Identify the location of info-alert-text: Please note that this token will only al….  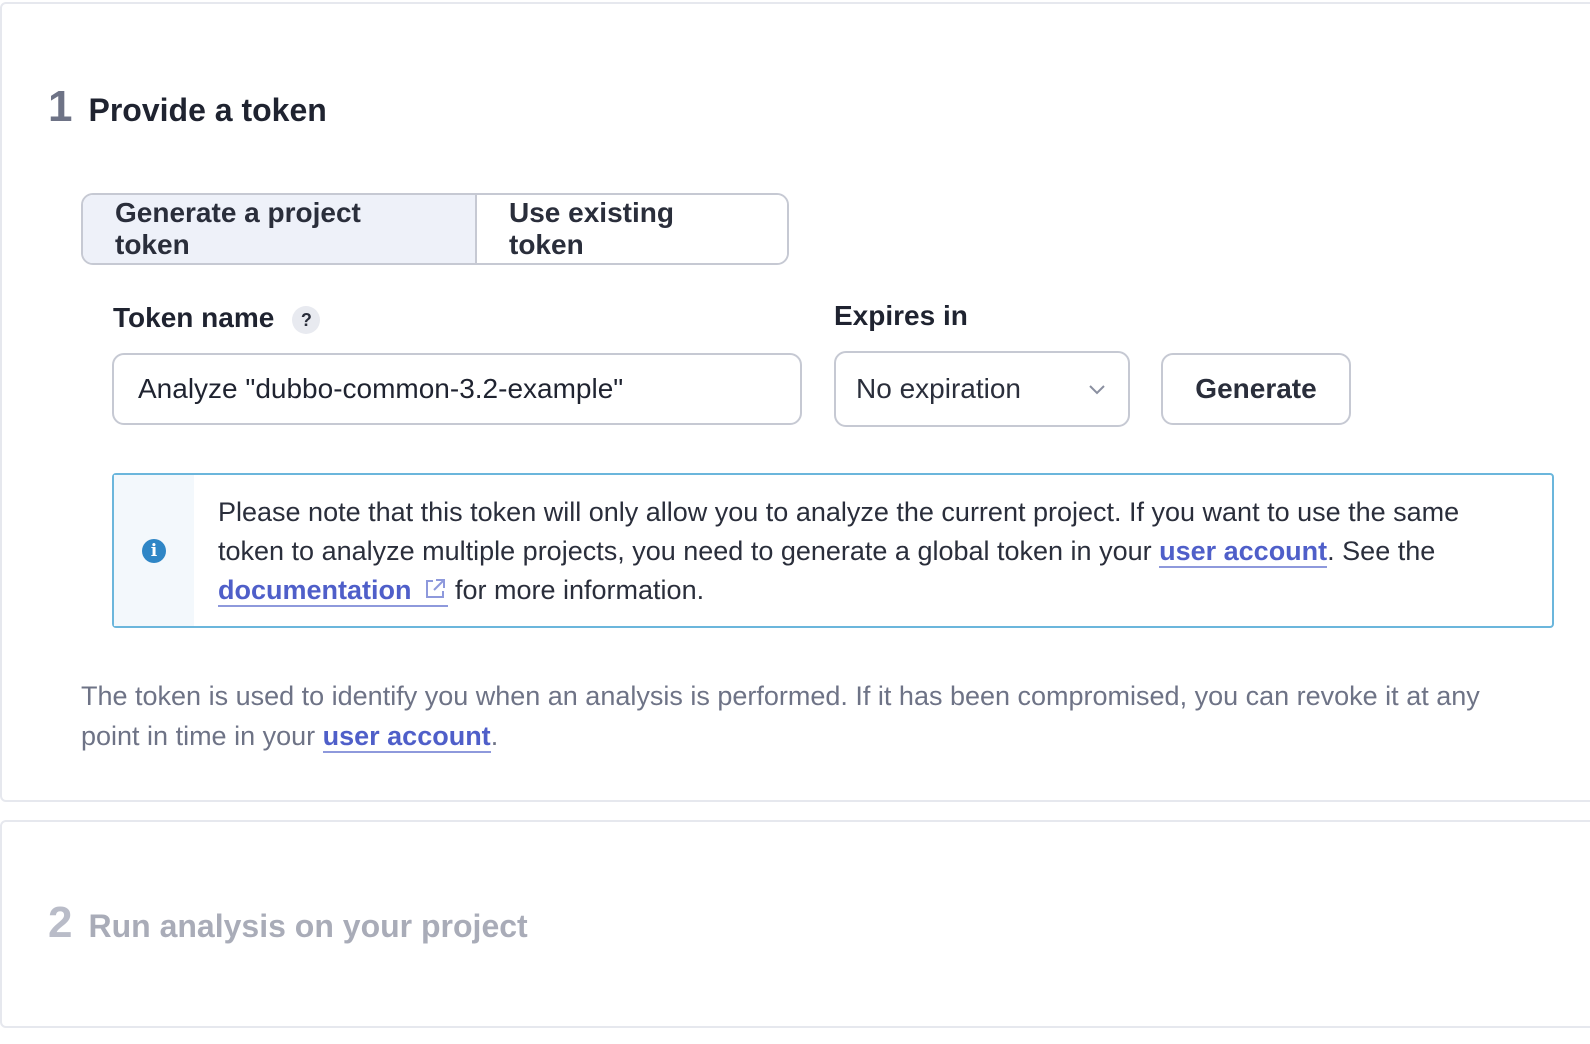
(873, 550).